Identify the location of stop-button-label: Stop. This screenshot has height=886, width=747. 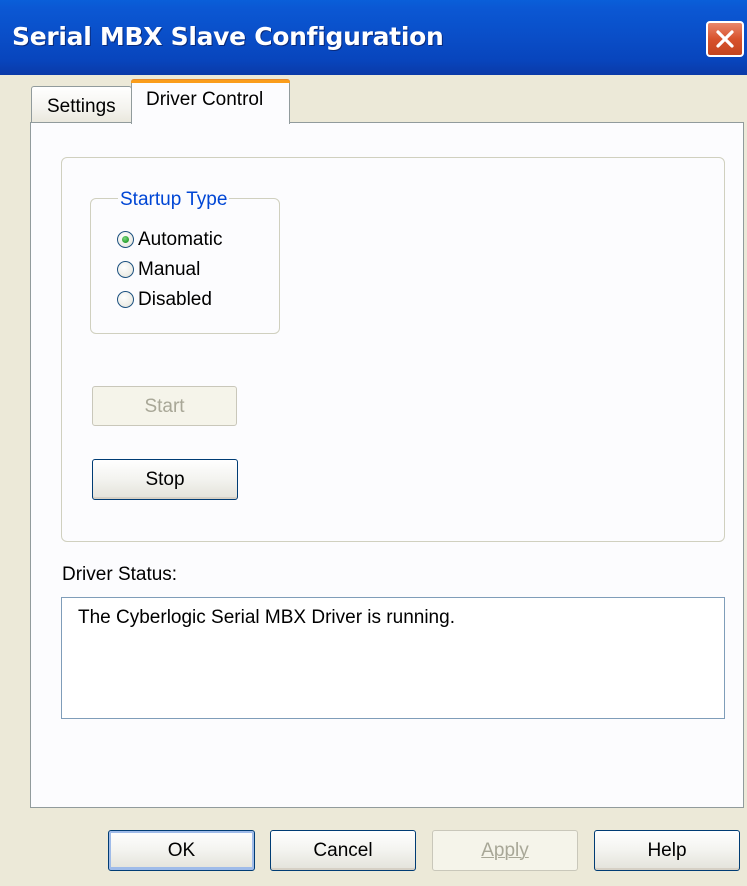
(165, 479).